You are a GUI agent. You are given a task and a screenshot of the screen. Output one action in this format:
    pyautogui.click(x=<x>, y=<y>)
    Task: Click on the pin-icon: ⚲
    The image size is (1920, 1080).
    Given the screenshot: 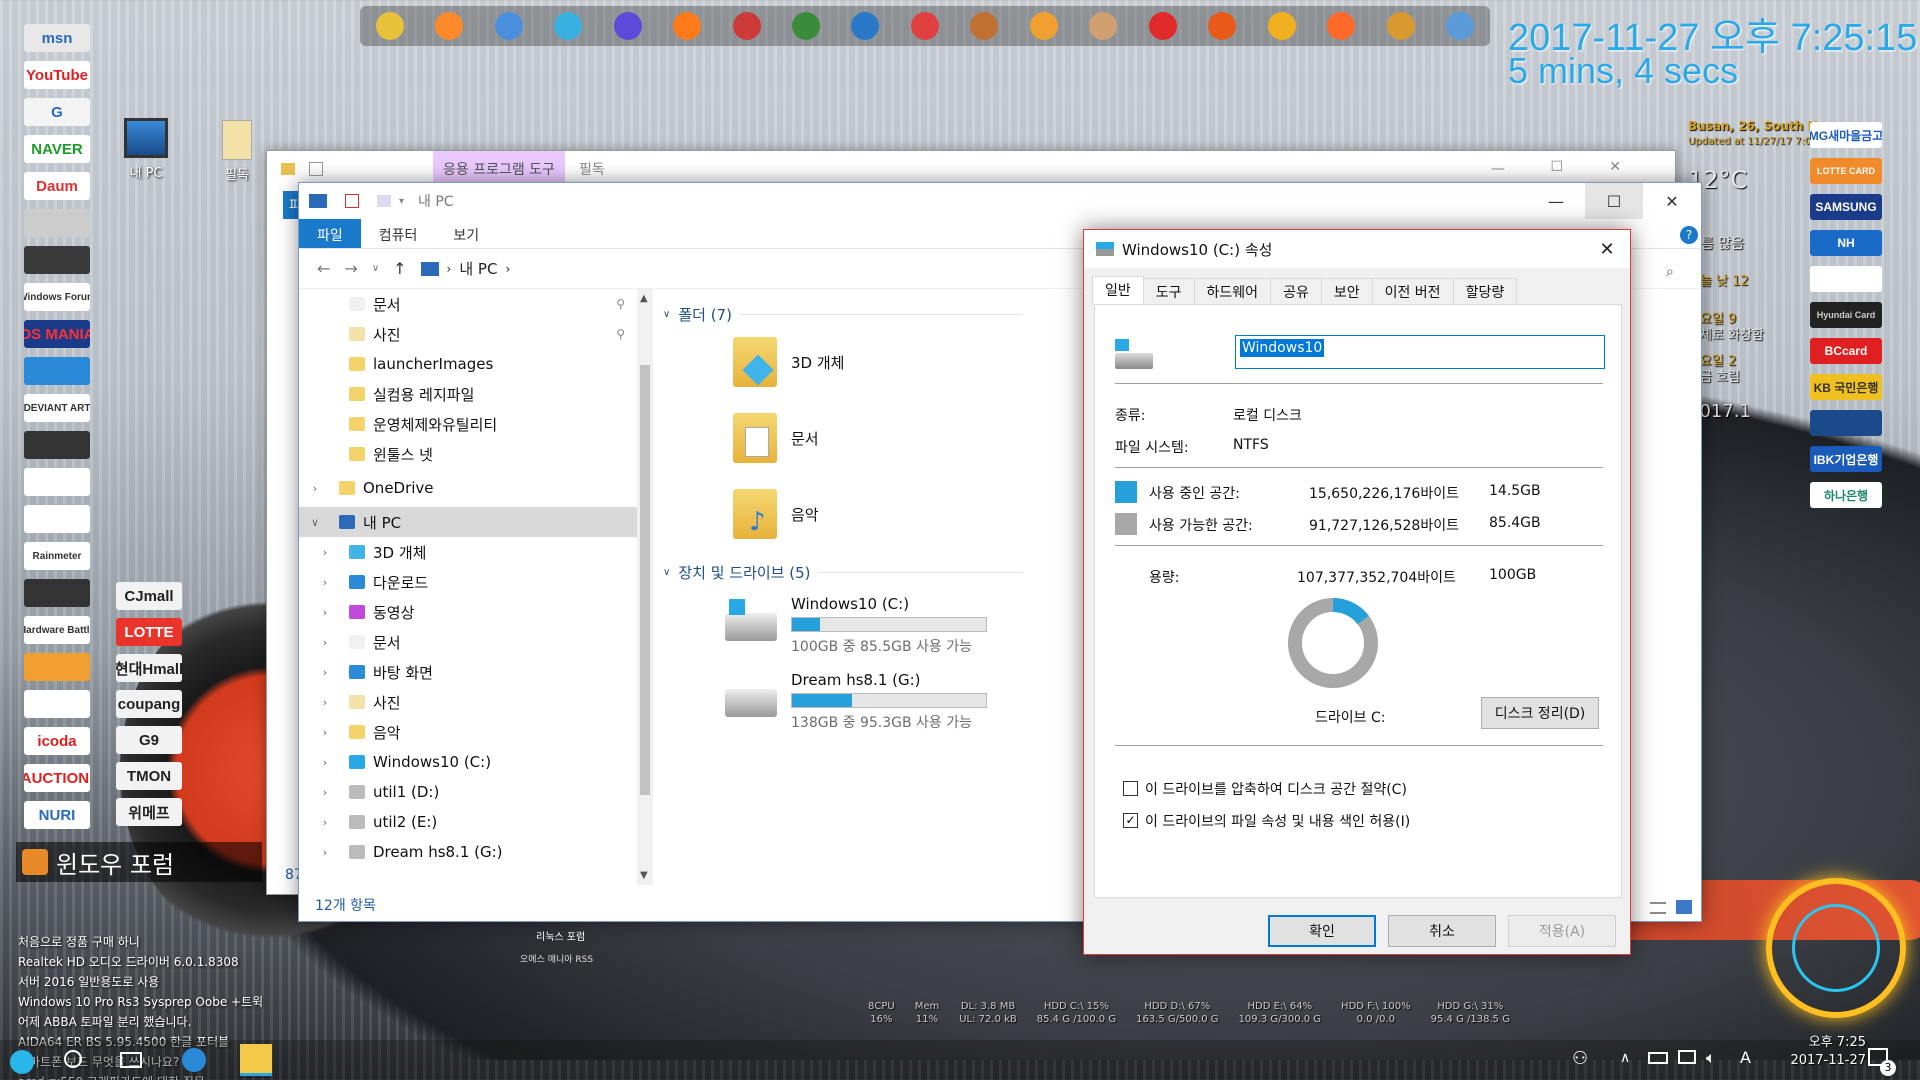 What is the action you would take?
    pyautogui.click(x=620, y=334)
    